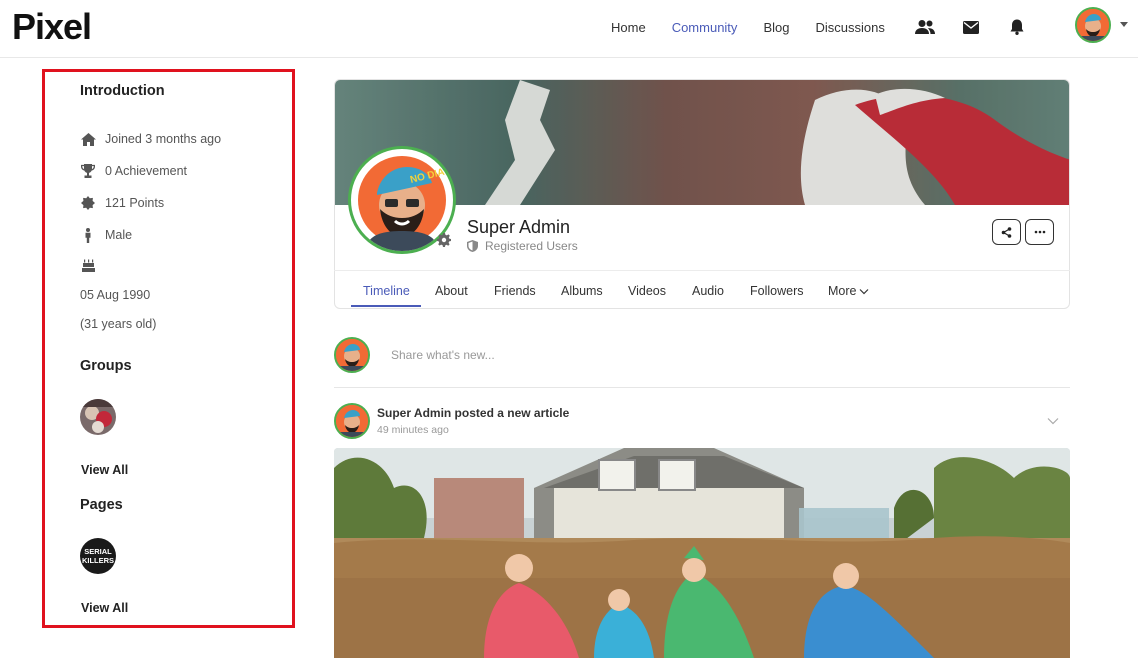 The image size is (1138, 658). What do you see at coordinates (104, 470) in the screenshot?
I see `groups-view-all-link: View All` at bounding box center [104, 470].